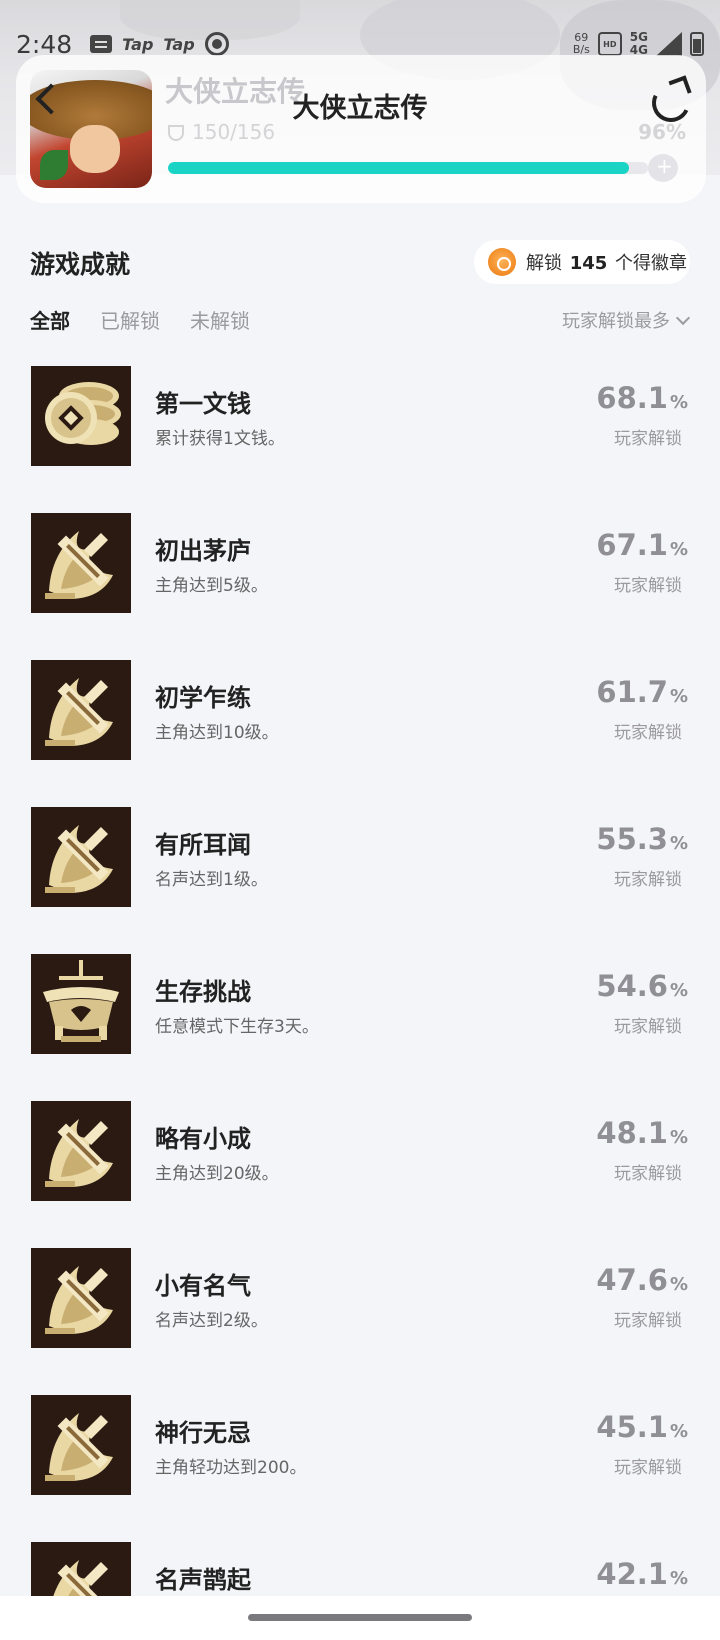 This screenshot has height=1640, width=720. What do you see at coordinates (360, 108) in the screenshot?
I see `page-title: 大侠立志传` at bounding box center [360, 108].